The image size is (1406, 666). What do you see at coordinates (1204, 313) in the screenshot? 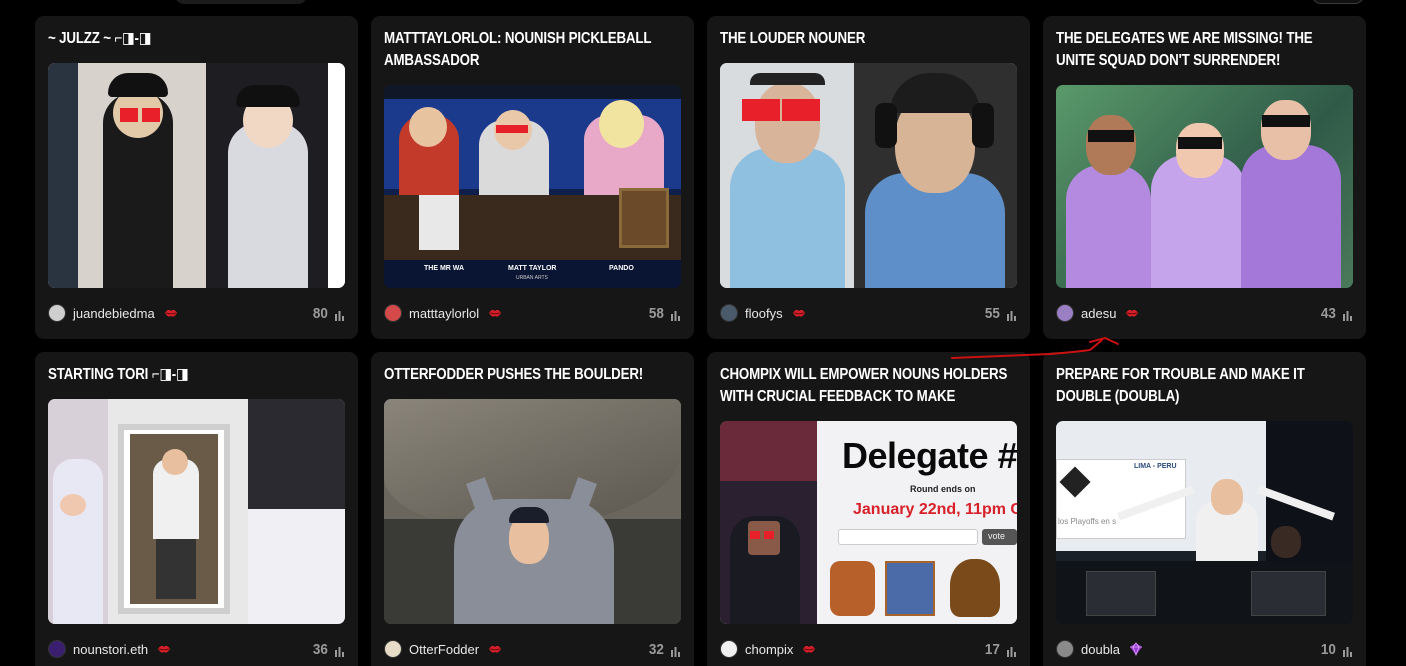
I see `card-footer: adesu 43` at bounding box center [1204, 313].